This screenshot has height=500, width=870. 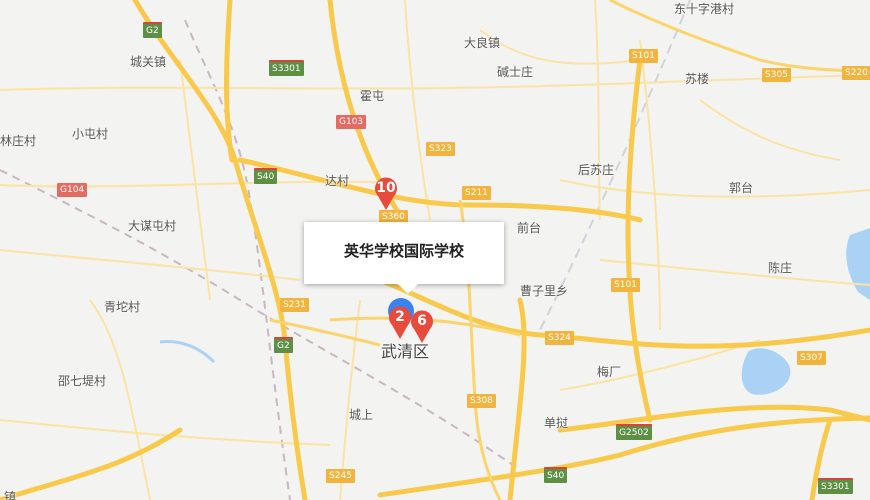 What do you see at coordinates (90, 134) in the screenshot?
I see `place-xiaotuncun: 小屯村` at bounding box center [90, 134].